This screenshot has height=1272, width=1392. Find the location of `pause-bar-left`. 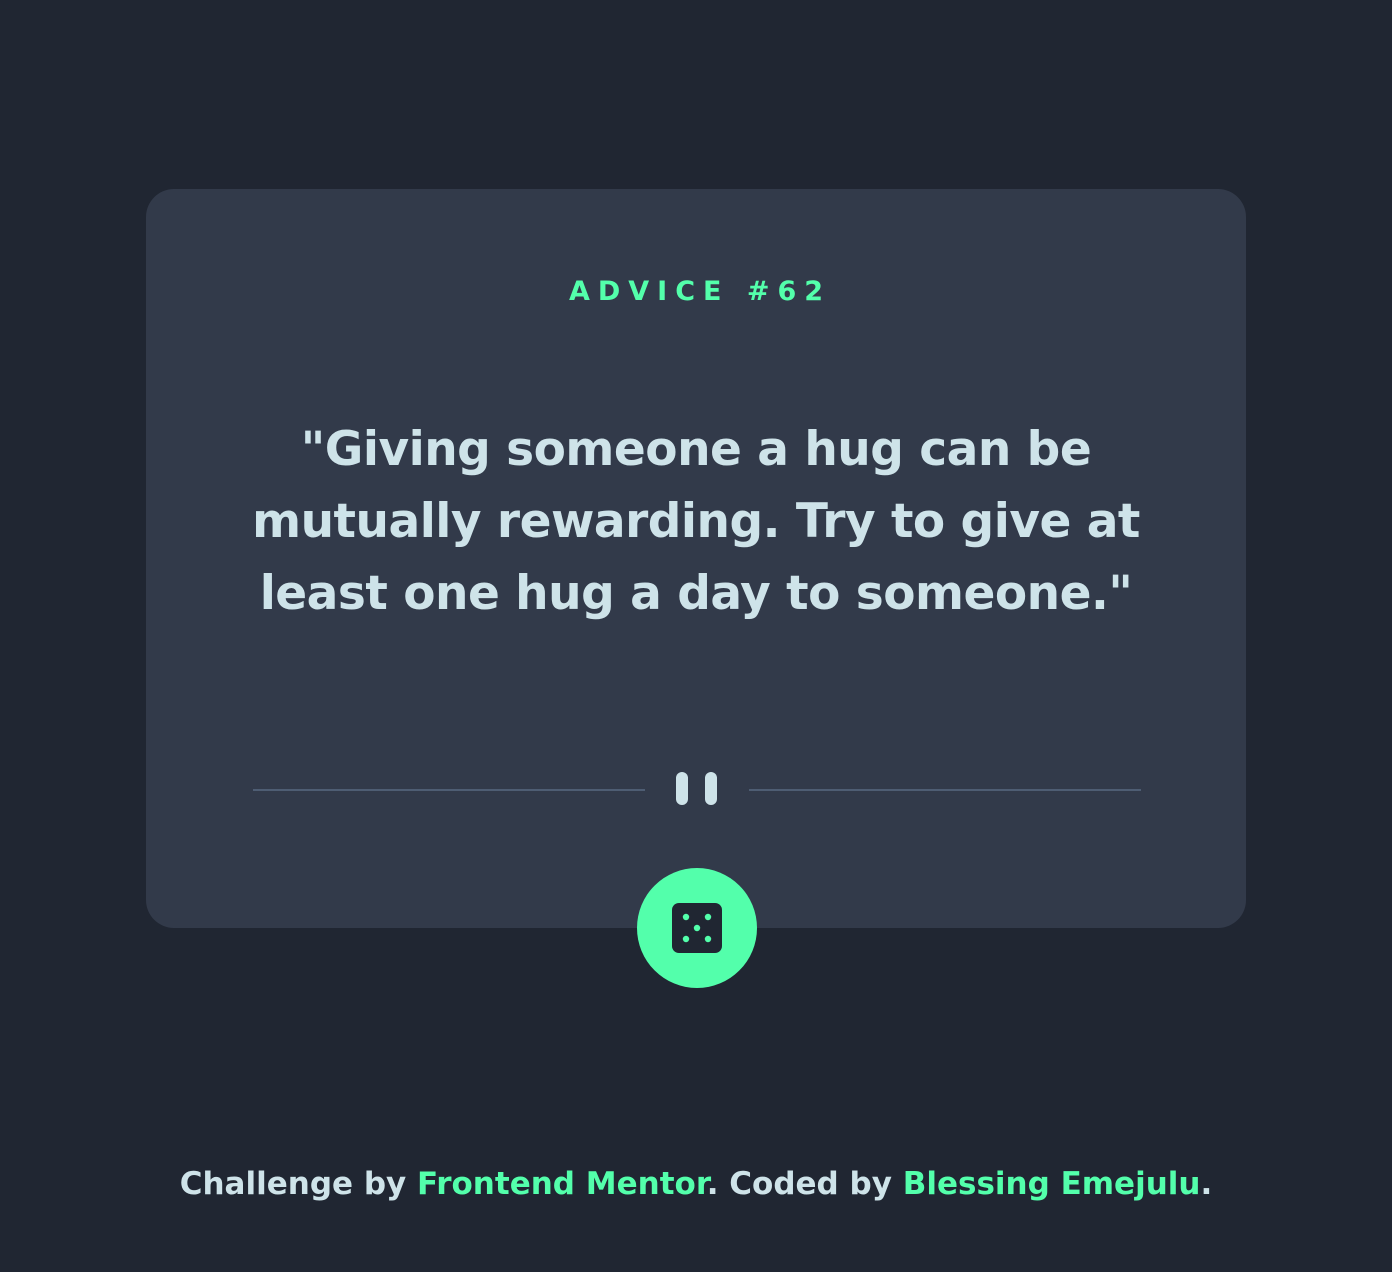

pause-bar-left is located at coordinates (682, 788).